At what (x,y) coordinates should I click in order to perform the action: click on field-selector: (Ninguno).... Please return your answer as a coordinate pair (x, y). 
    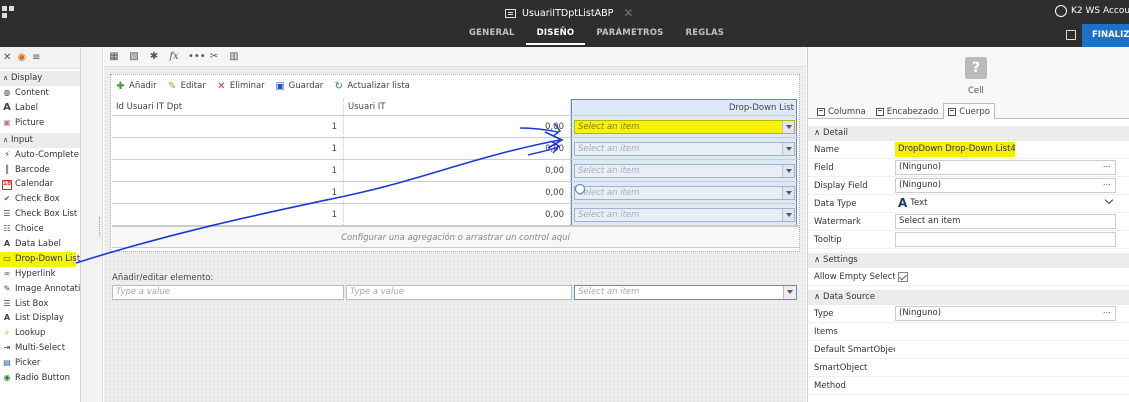
    Looking at the image, I should click on (1005, 167).